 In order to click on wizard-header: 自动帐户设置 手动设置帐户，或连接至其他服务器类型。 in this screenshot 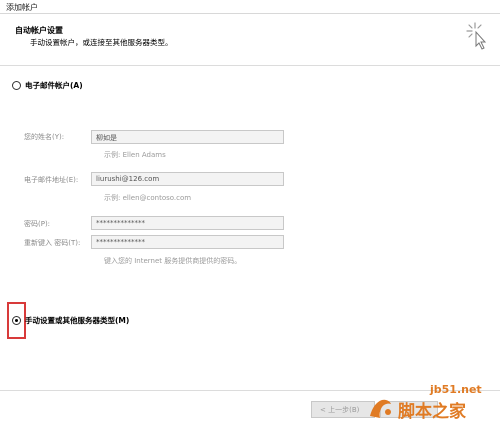, I will do `click(250, 40)`.